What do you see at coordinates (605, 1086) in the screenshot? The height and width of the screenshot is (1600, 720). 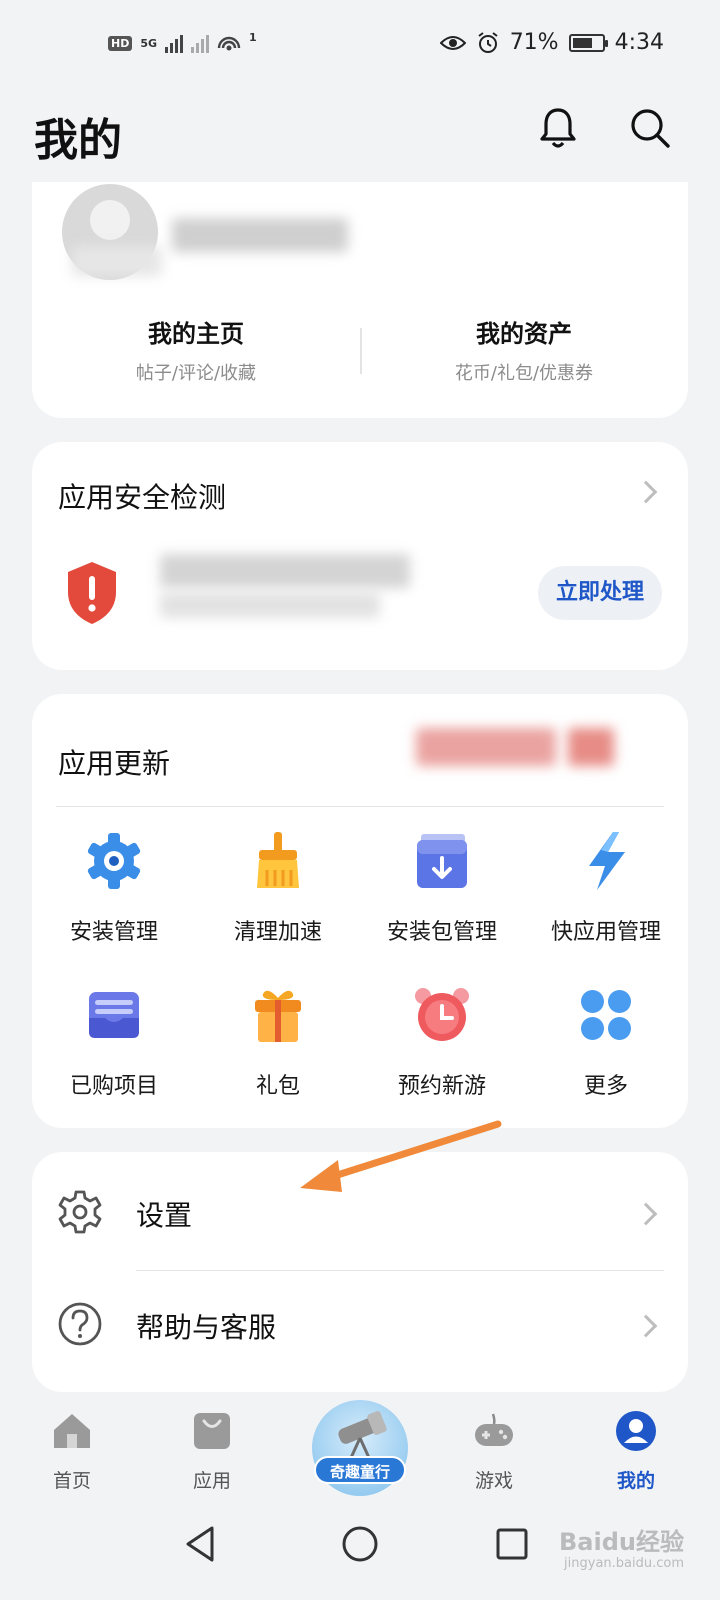 I see `grid-label: 更多` at bounding box center [605, 1086].